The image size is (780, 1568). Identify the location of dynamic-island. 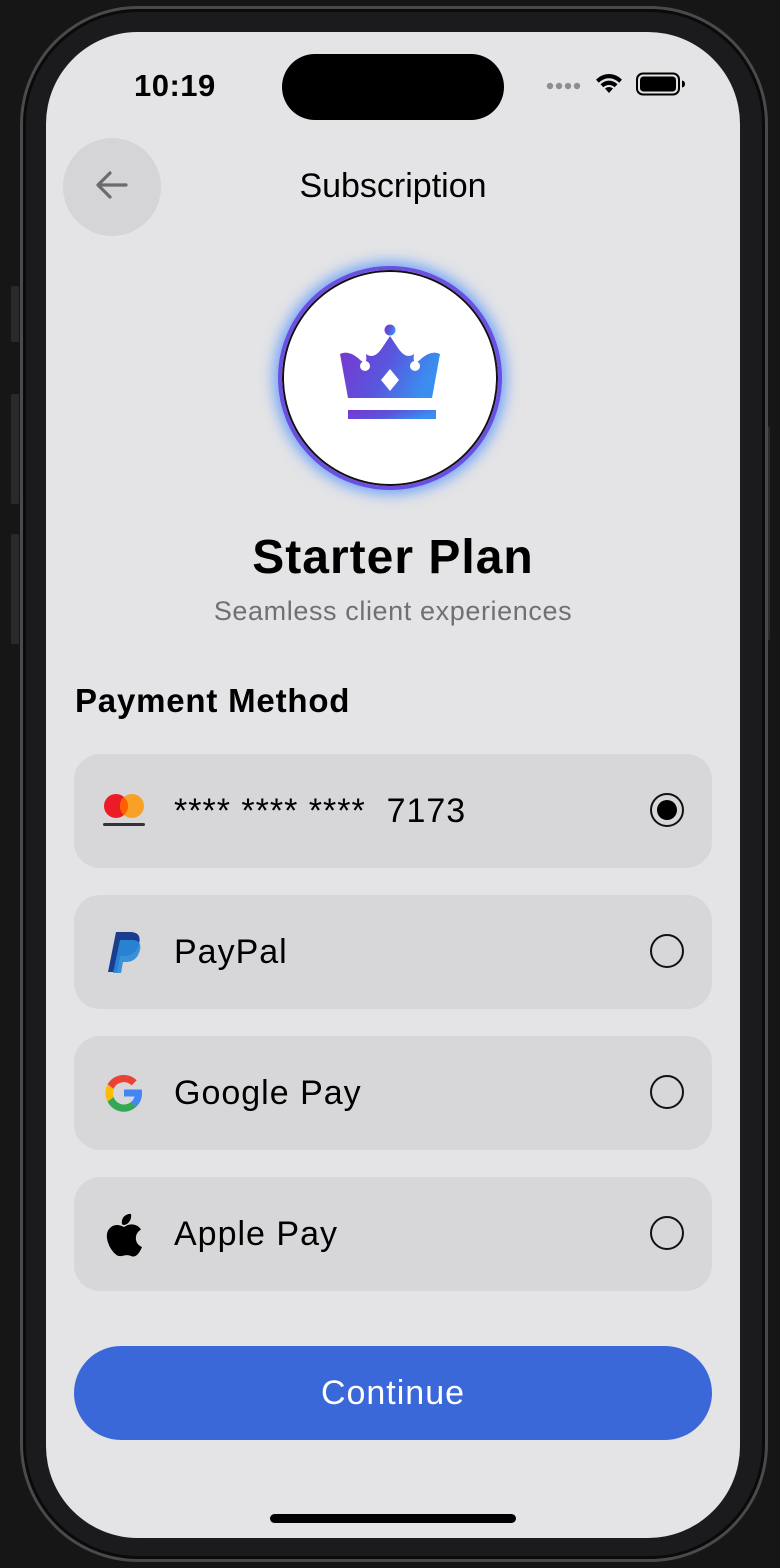
(393, 87).